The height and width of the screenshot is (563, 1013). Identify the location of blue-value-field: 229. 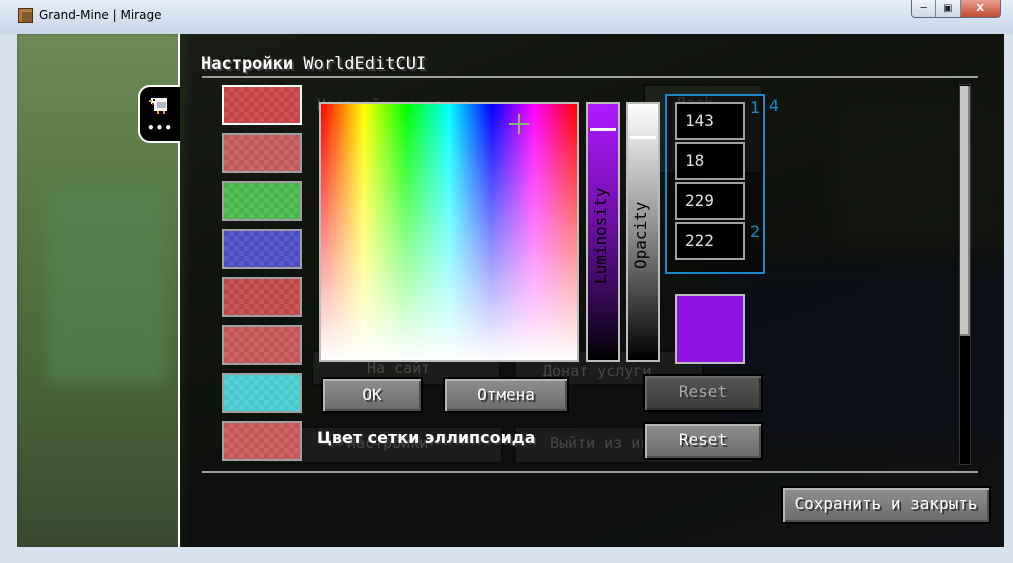
(710, 201).